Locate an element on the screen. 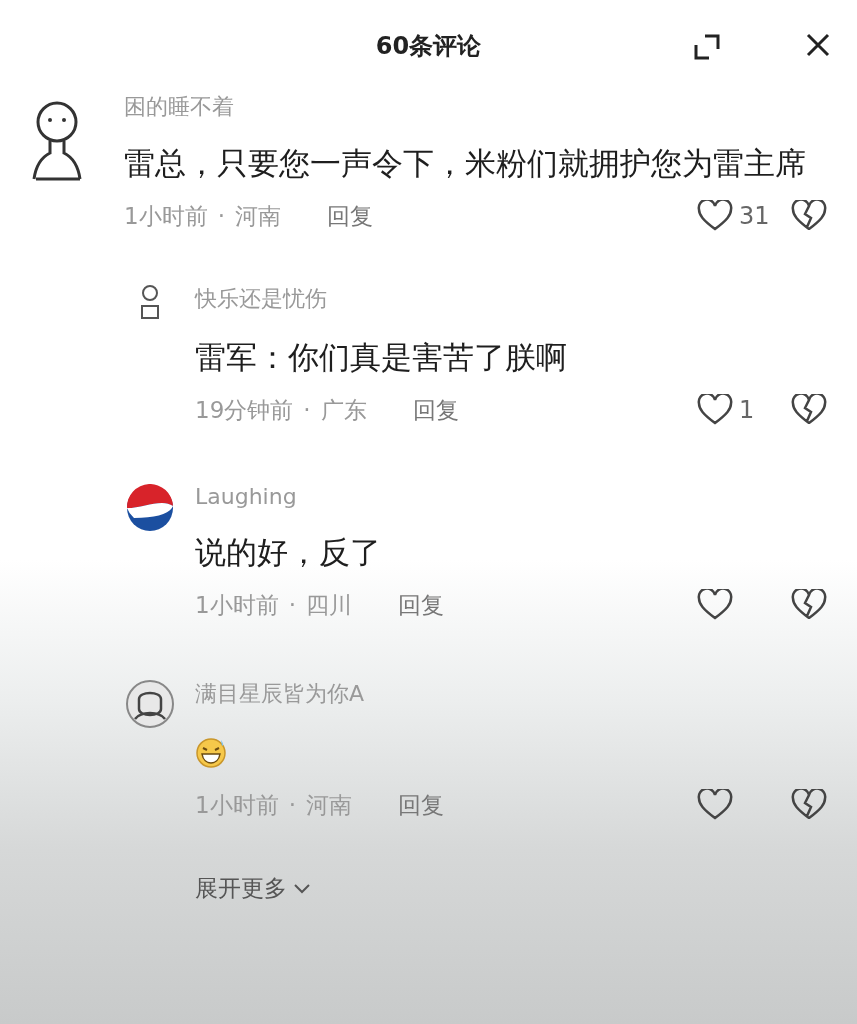 The height and width of the screenshot is (1024, 857). expand-icon is located at coordinates (707, 47).